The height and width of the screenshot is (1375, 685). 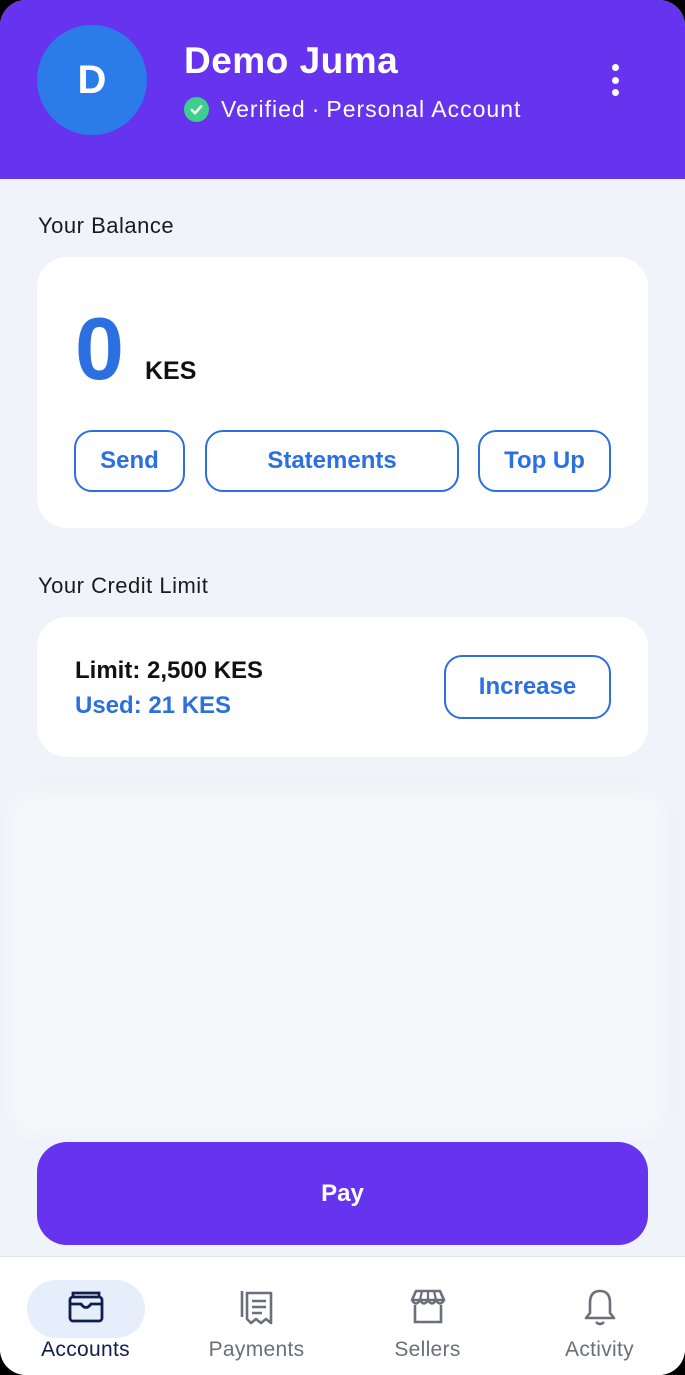 What do you see at coordinates (263, 109) in the screenshot?
I see `verified-label: Verified` at bounding box center [263, 109].